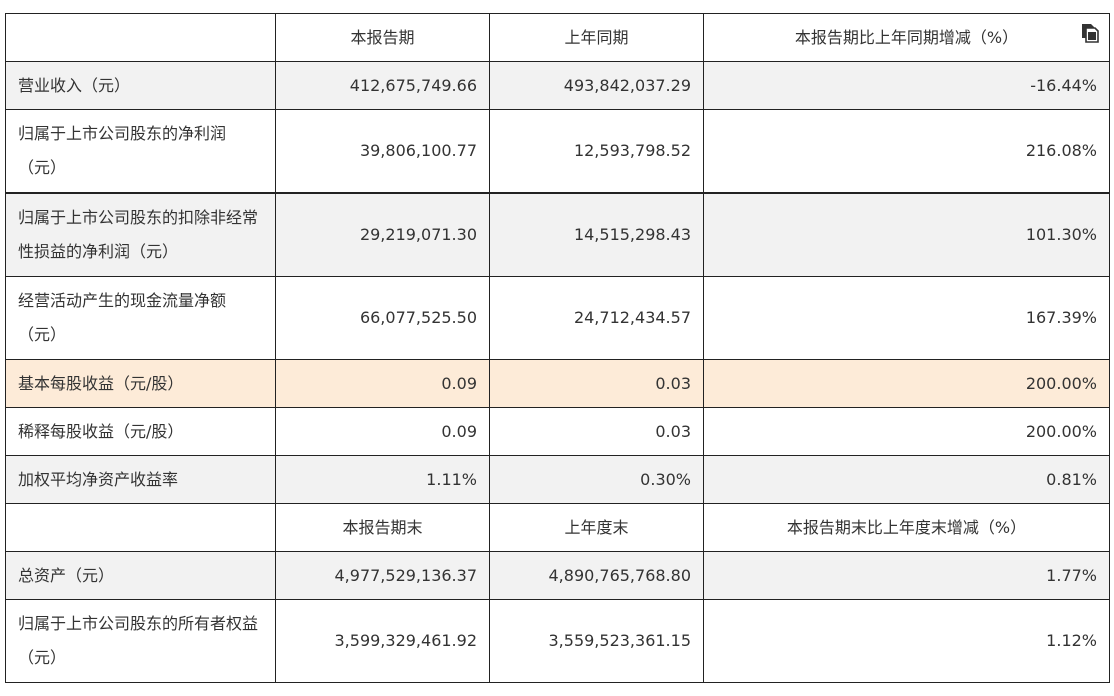 The height and width of the screenshot is (696, 1114). What do you see at coordinates (382, 641) in the screenshot?
I see `row-current-value: 3,599,329,461.92` at bounding box center [382, 641].